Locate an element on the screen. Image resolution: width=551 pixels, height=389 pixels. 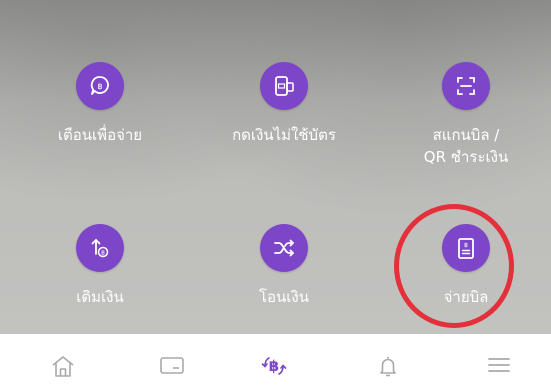
tile-bill-reminder: ฿ เตือนเพื่อจ่าย is located at coordinates (100, 122).